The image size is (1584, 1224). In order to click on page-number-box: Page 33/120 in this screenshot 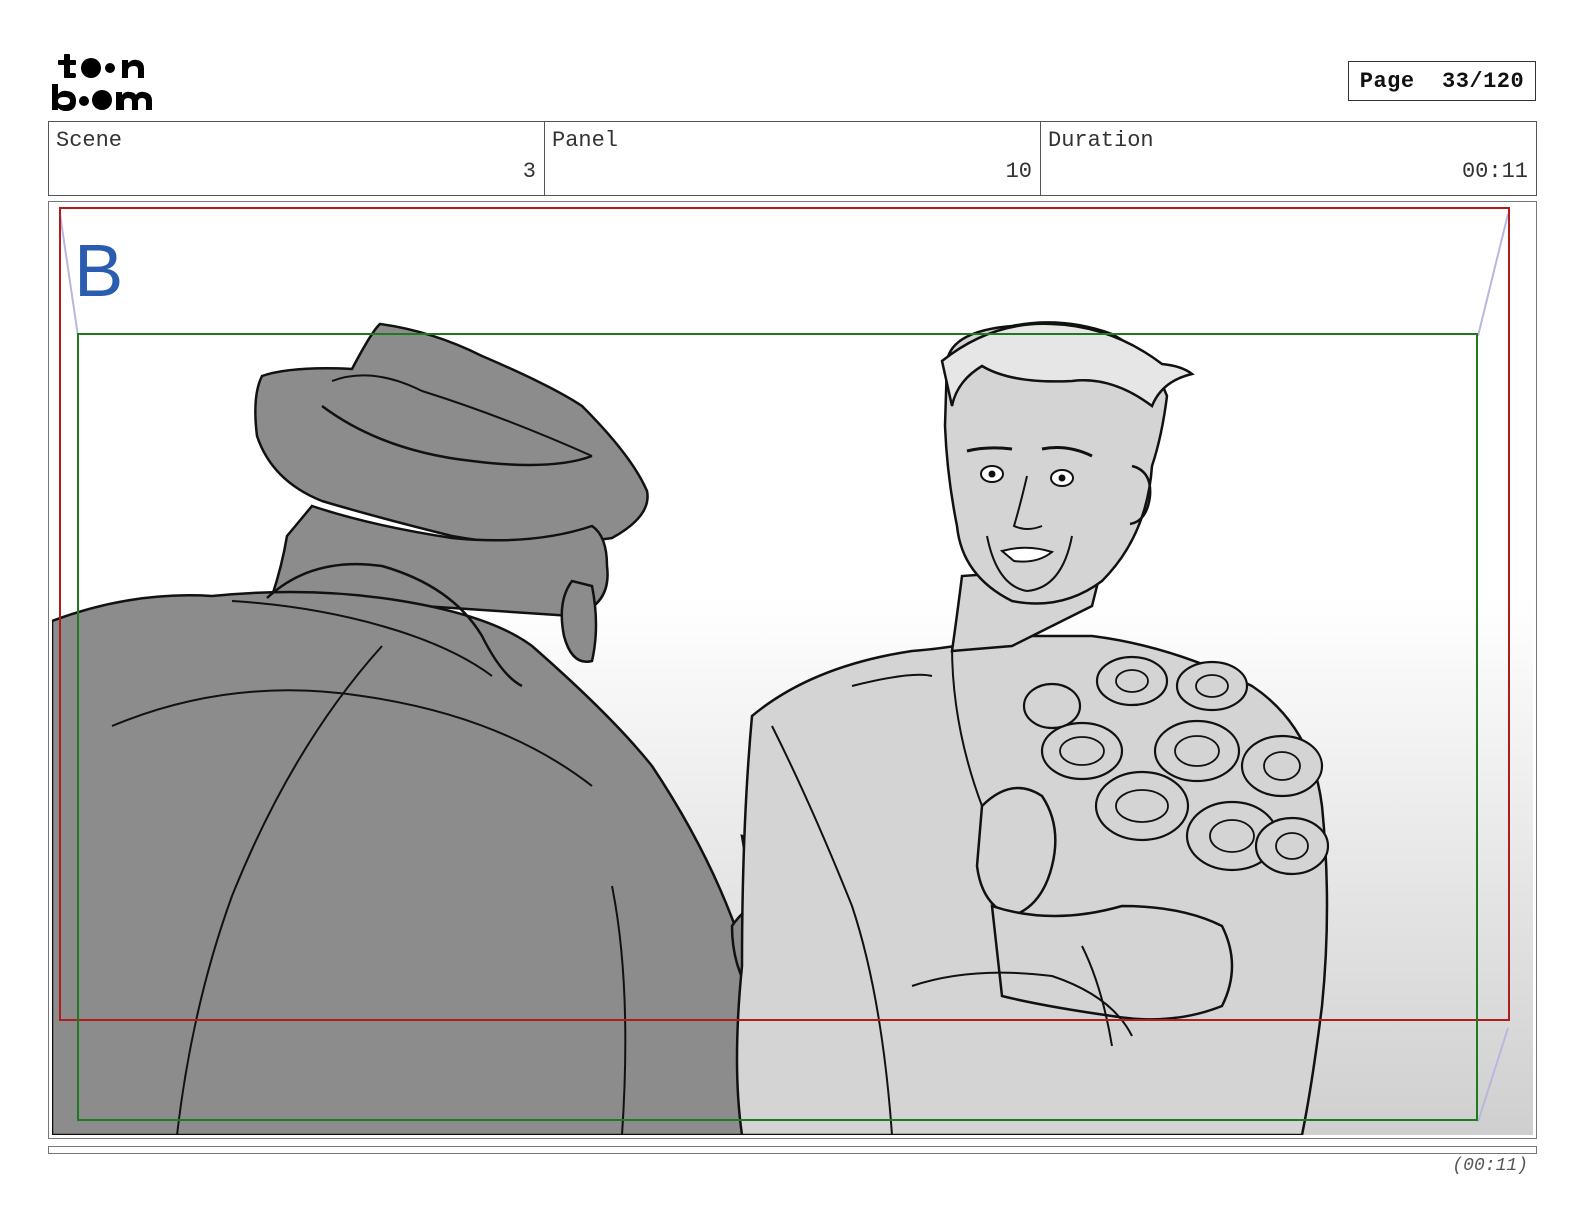, I will do `click(1442, 81)`.